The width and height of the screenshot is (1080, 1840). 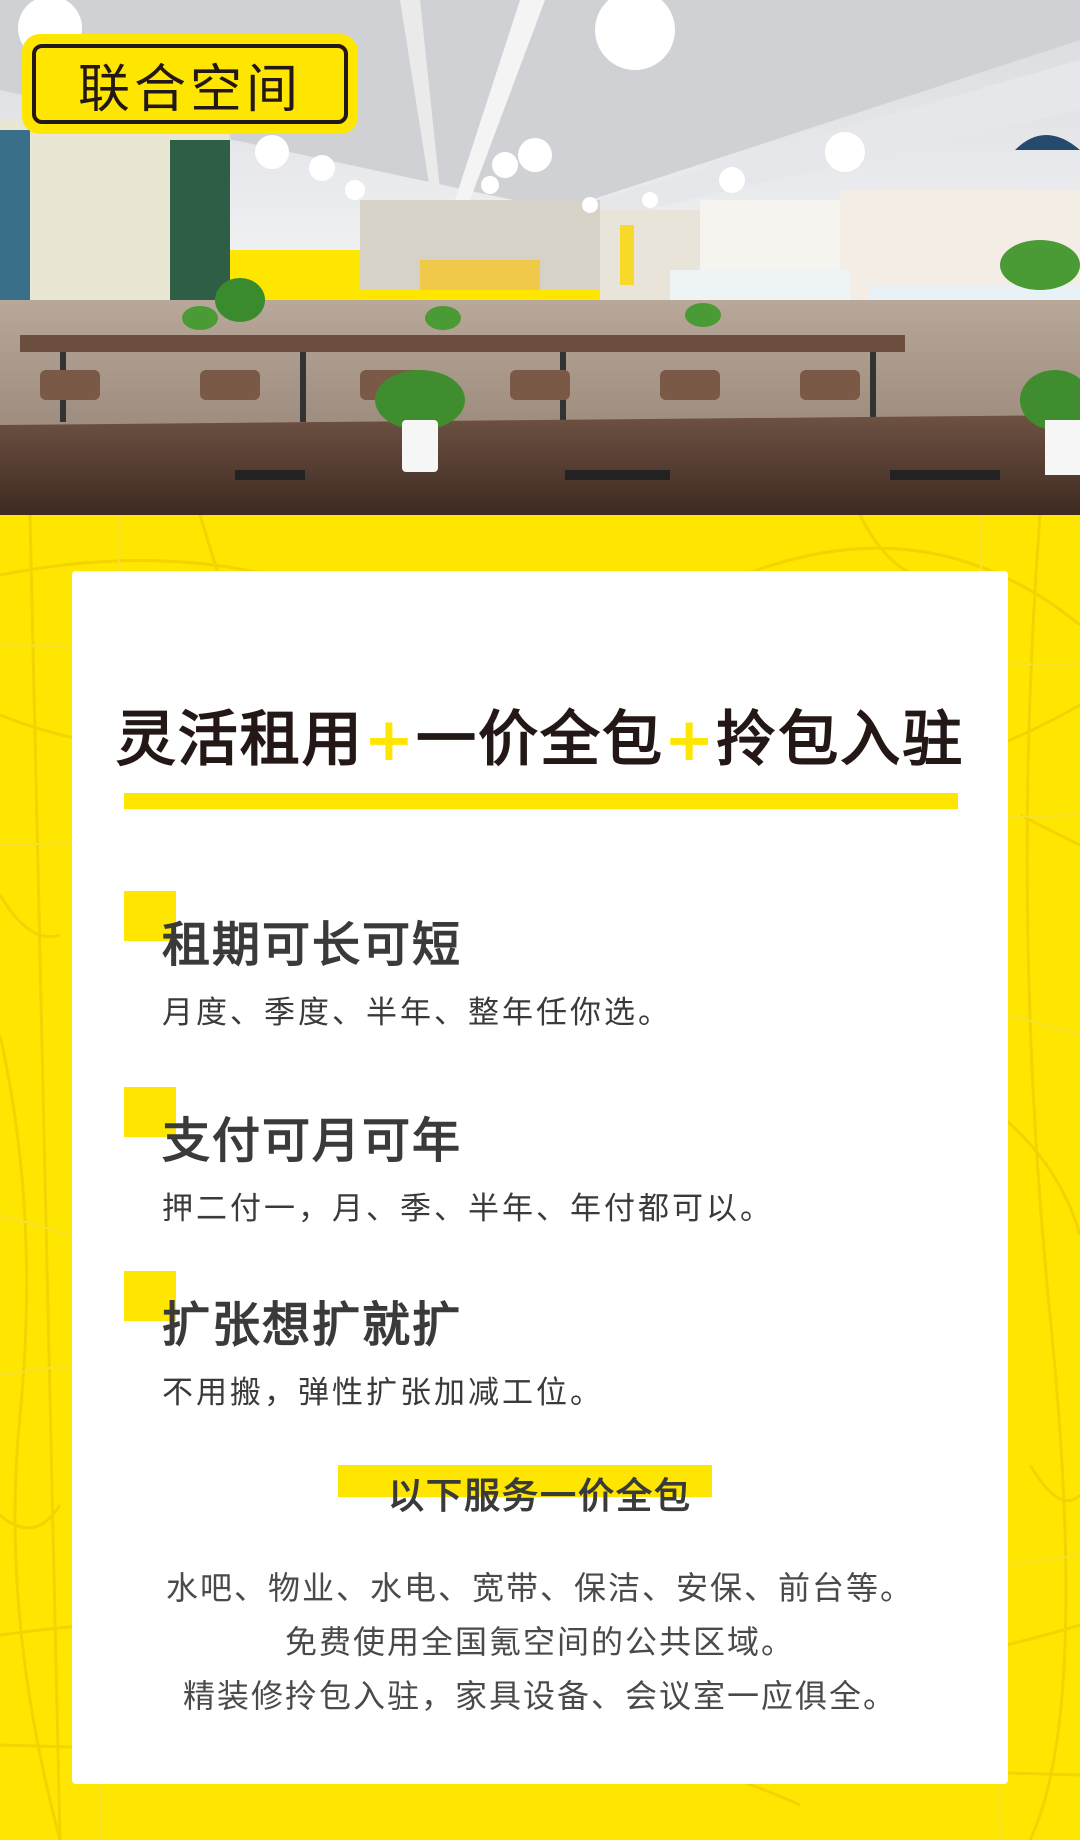 I want to click on feature-title: 支付可月可年, so click(x=312, y=1141).